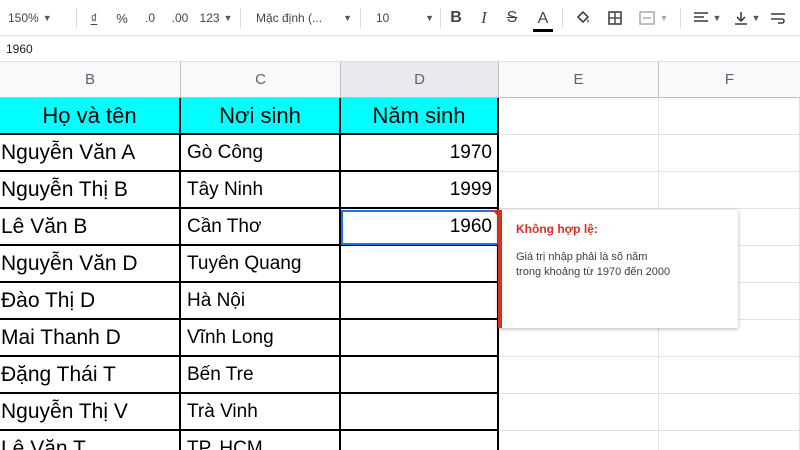 This screenshot has width=800, height=450. What do you see at coordinates (700, 17) in the screenshot?
I see `align-left-icon` at bounding box center [700, 17].